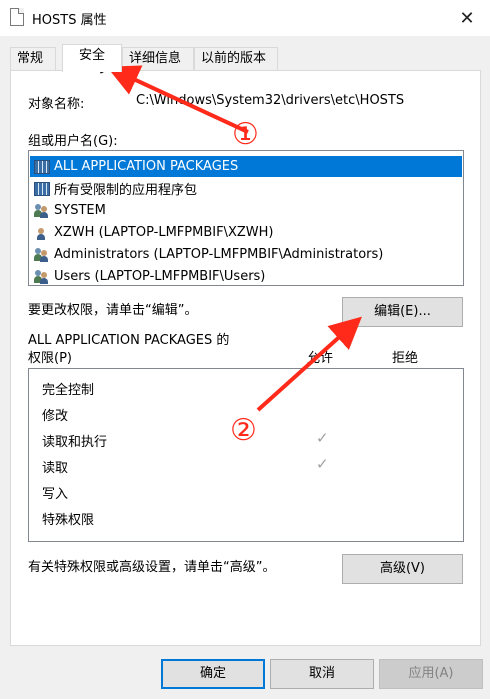 Image resolution: width=490 pixels, height=699 pixels. I want to click on list-item: 所有受限制的应用程序包, so click(246, 188).